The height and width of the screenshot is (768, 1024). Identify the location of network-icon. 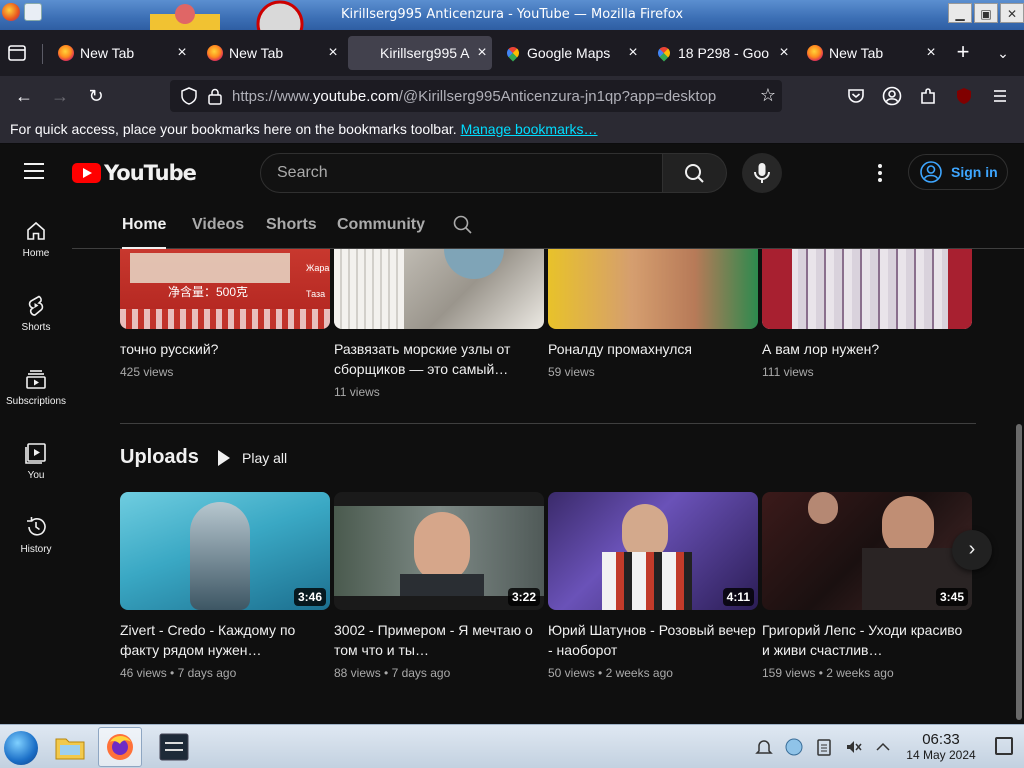
(794, 747).